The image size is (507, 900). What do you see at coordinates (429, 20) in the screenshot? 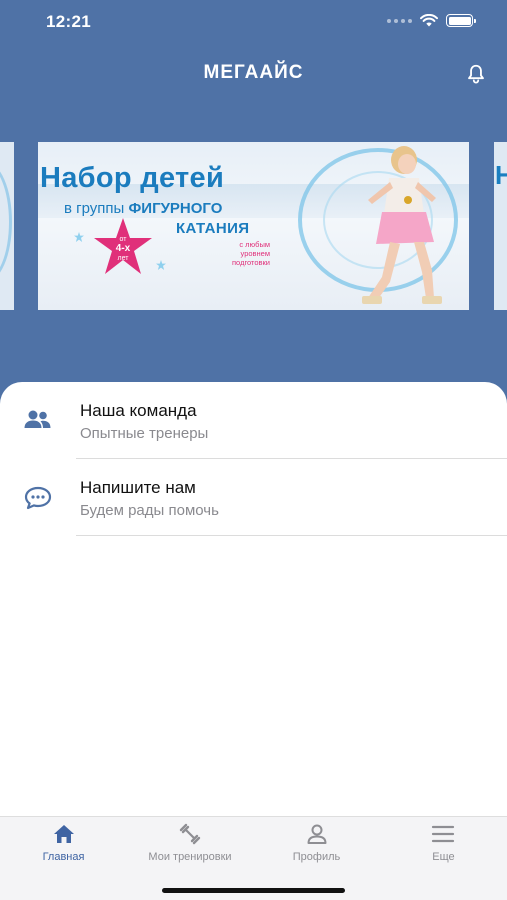
I see `wifi-icon` at bounding box center [429, 20].